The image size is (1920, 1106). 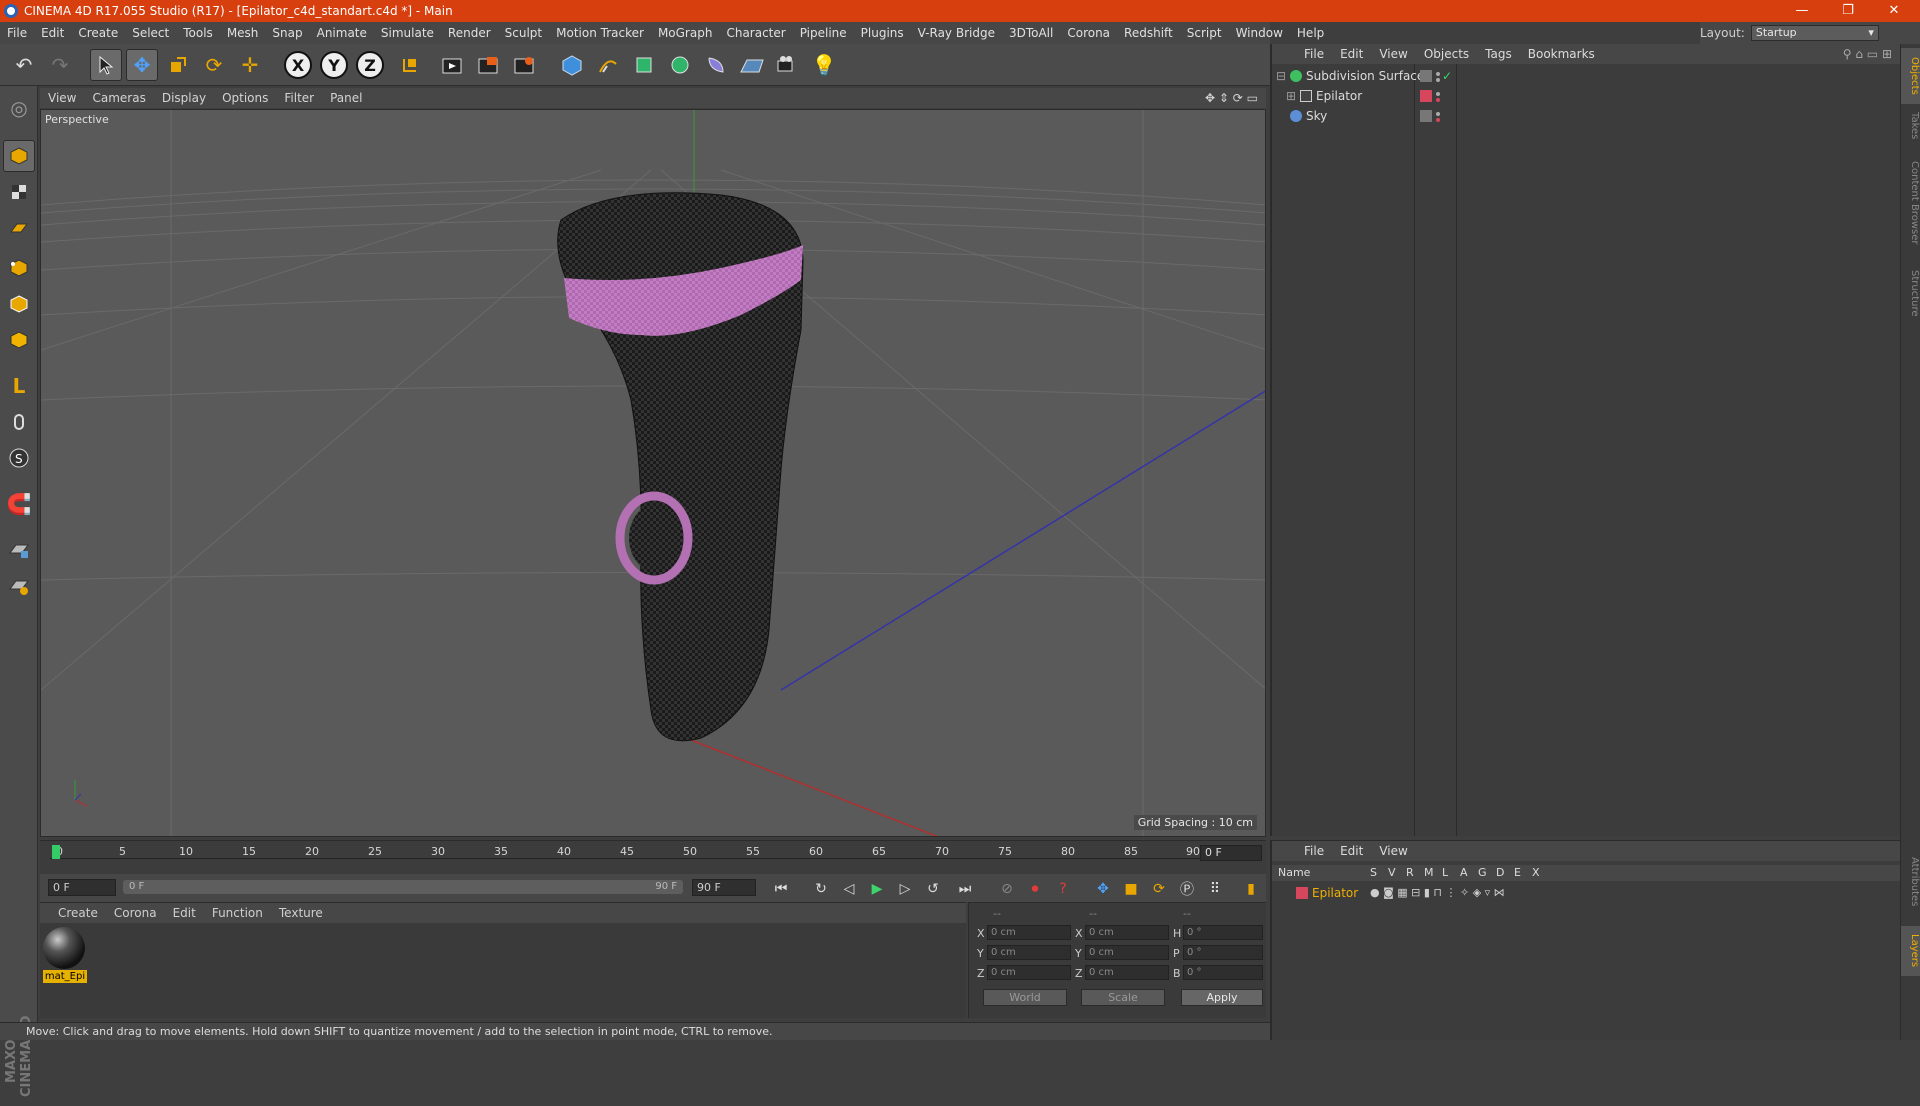 What do you see at coordinates (1187, 889) in the screenshot?
I see `key-param-icon: Ⓟ` at bounding box center [1187, 889].